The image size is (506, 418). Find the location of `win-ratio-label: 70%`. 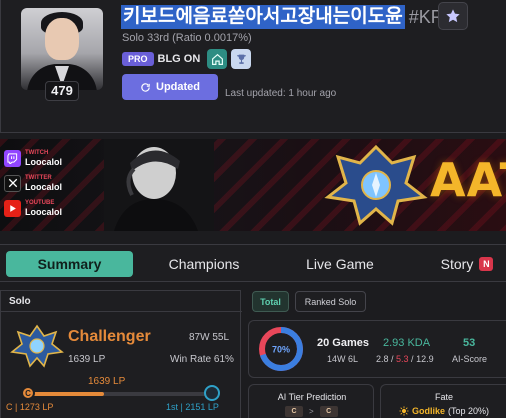

win-ratio-label: 70% is located at coordinates (281, 350).